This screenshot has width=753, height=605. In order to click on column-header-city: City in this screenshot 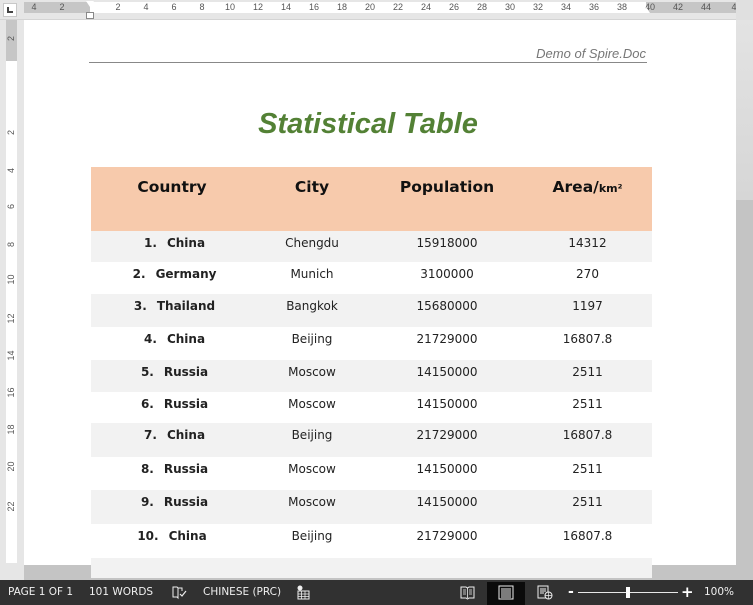, I will do `click(312, 187)`.